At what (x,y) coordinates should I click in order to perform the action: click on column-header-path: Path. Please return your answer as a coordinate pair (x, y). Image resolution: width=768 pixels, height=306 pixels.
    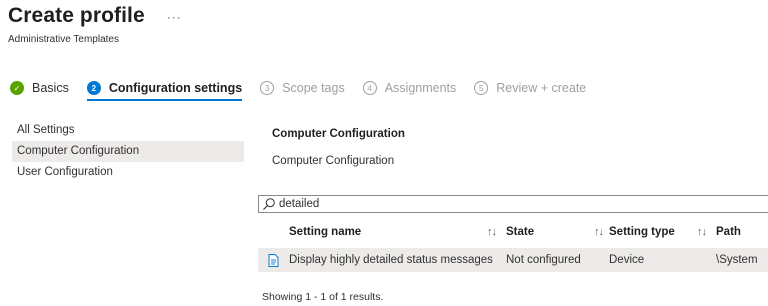
    Looking at the image, I should click on (742, 232).